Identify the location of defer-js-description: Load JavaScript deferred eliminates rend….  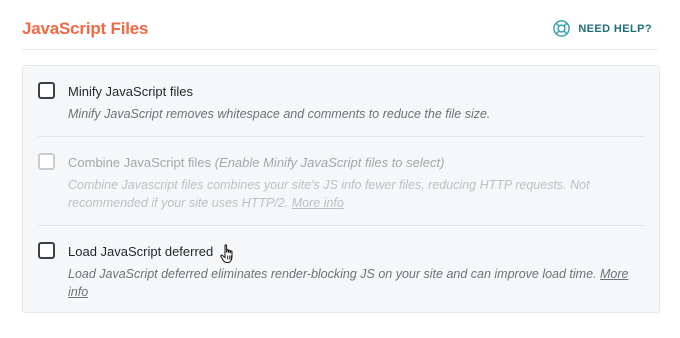
(358, 283).